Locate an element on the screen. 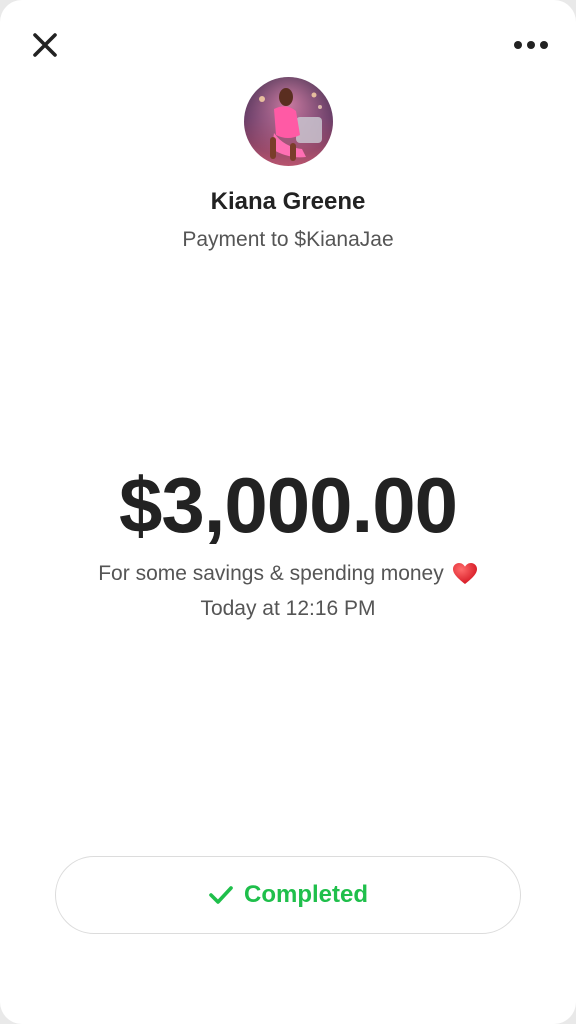  payment-amount: $3,000.00 is located at coordinates (288, 505).